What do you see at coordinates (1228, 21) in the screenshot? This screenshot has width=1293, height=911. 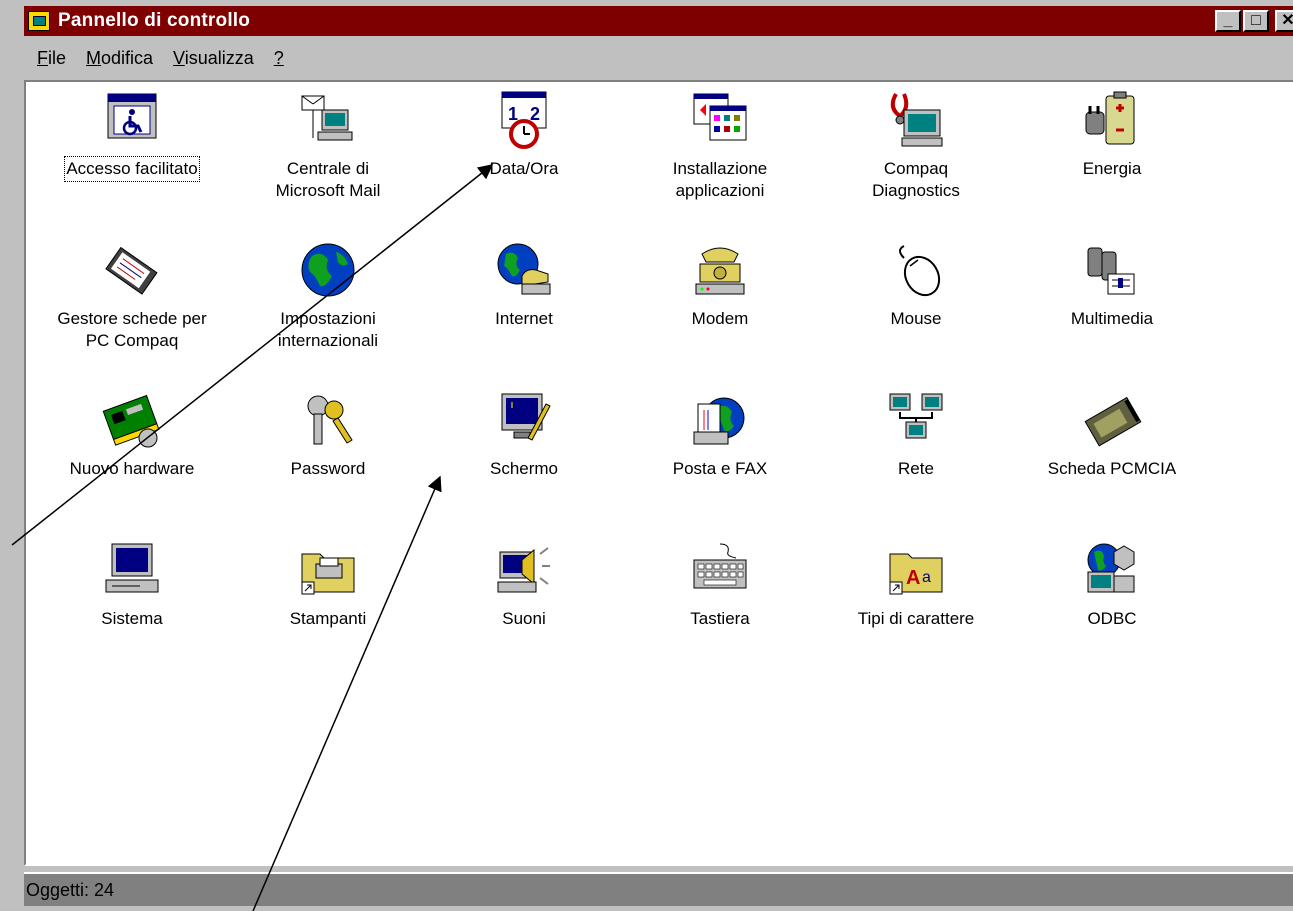 I see `minimize-button: _` at bounding box center [1228, 21].